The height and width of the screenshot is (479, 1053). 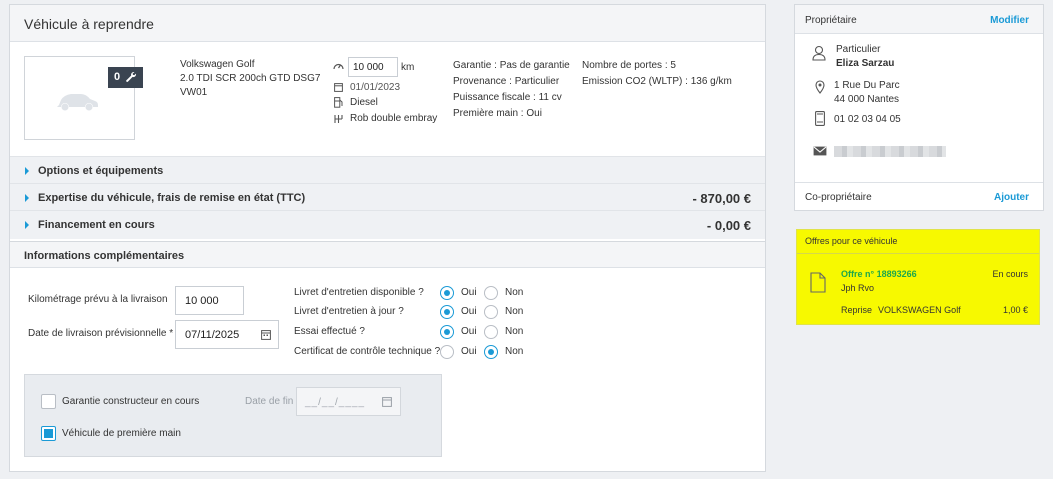 I want to click on end-date-placeholder: __/__/____, so click(x=335, y=402).